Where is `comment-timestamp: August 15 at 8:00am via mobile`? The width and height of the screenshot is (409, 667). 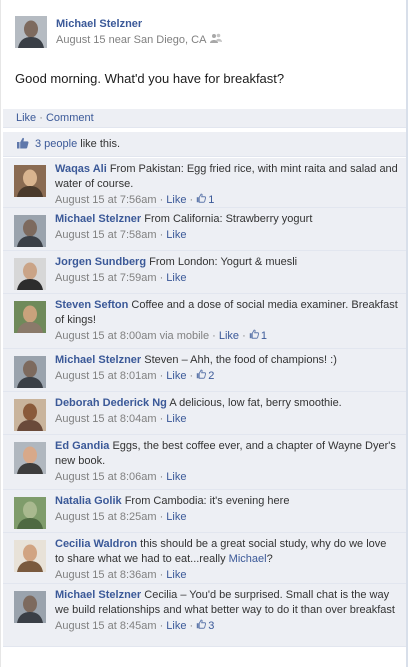
comment-timestamp: August 15 at 8:00am via mobile is located at coordinates (132, 336).